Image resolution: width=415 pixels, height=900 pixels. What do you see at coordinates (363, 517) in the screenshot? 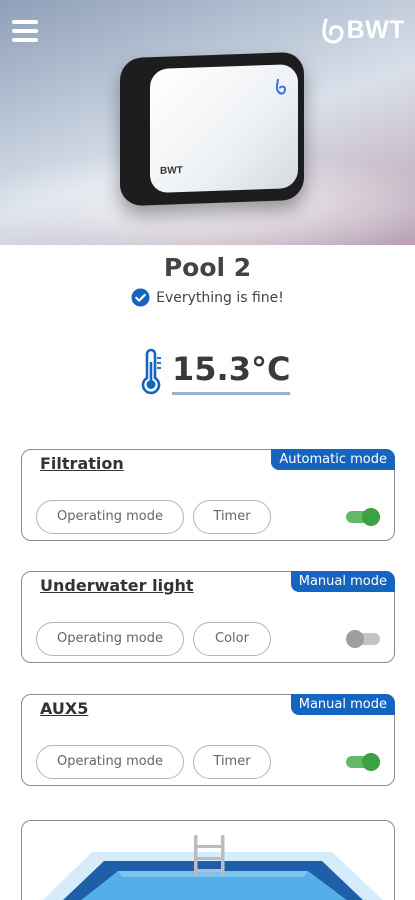
I see `filtration-toggle` at bounding box center [363, 517].